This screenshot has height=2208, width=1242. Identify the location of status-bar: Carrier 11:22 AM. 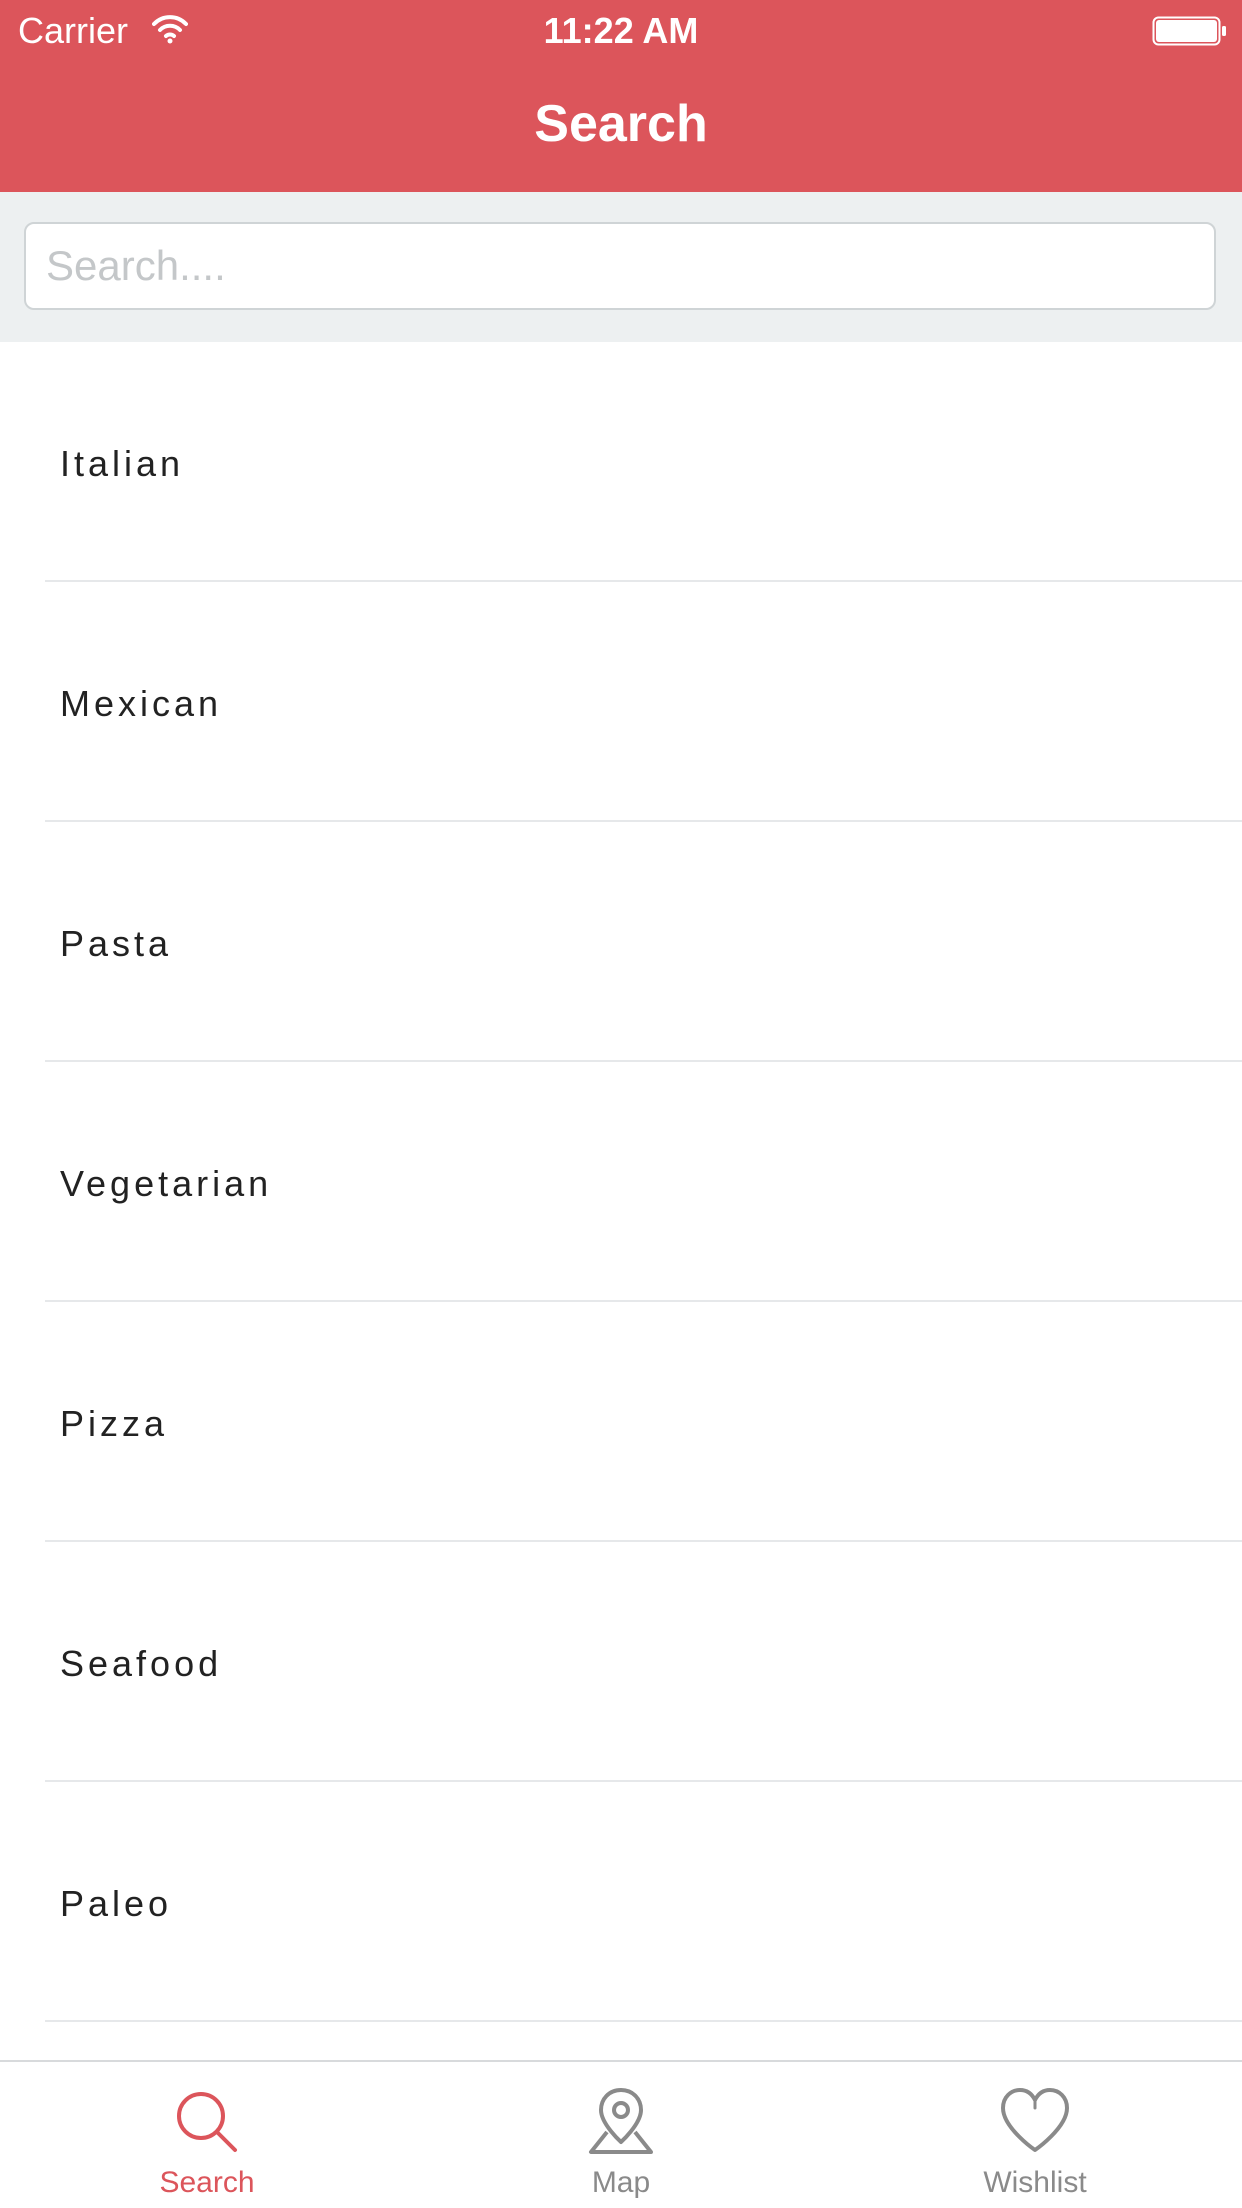
(621, 31).